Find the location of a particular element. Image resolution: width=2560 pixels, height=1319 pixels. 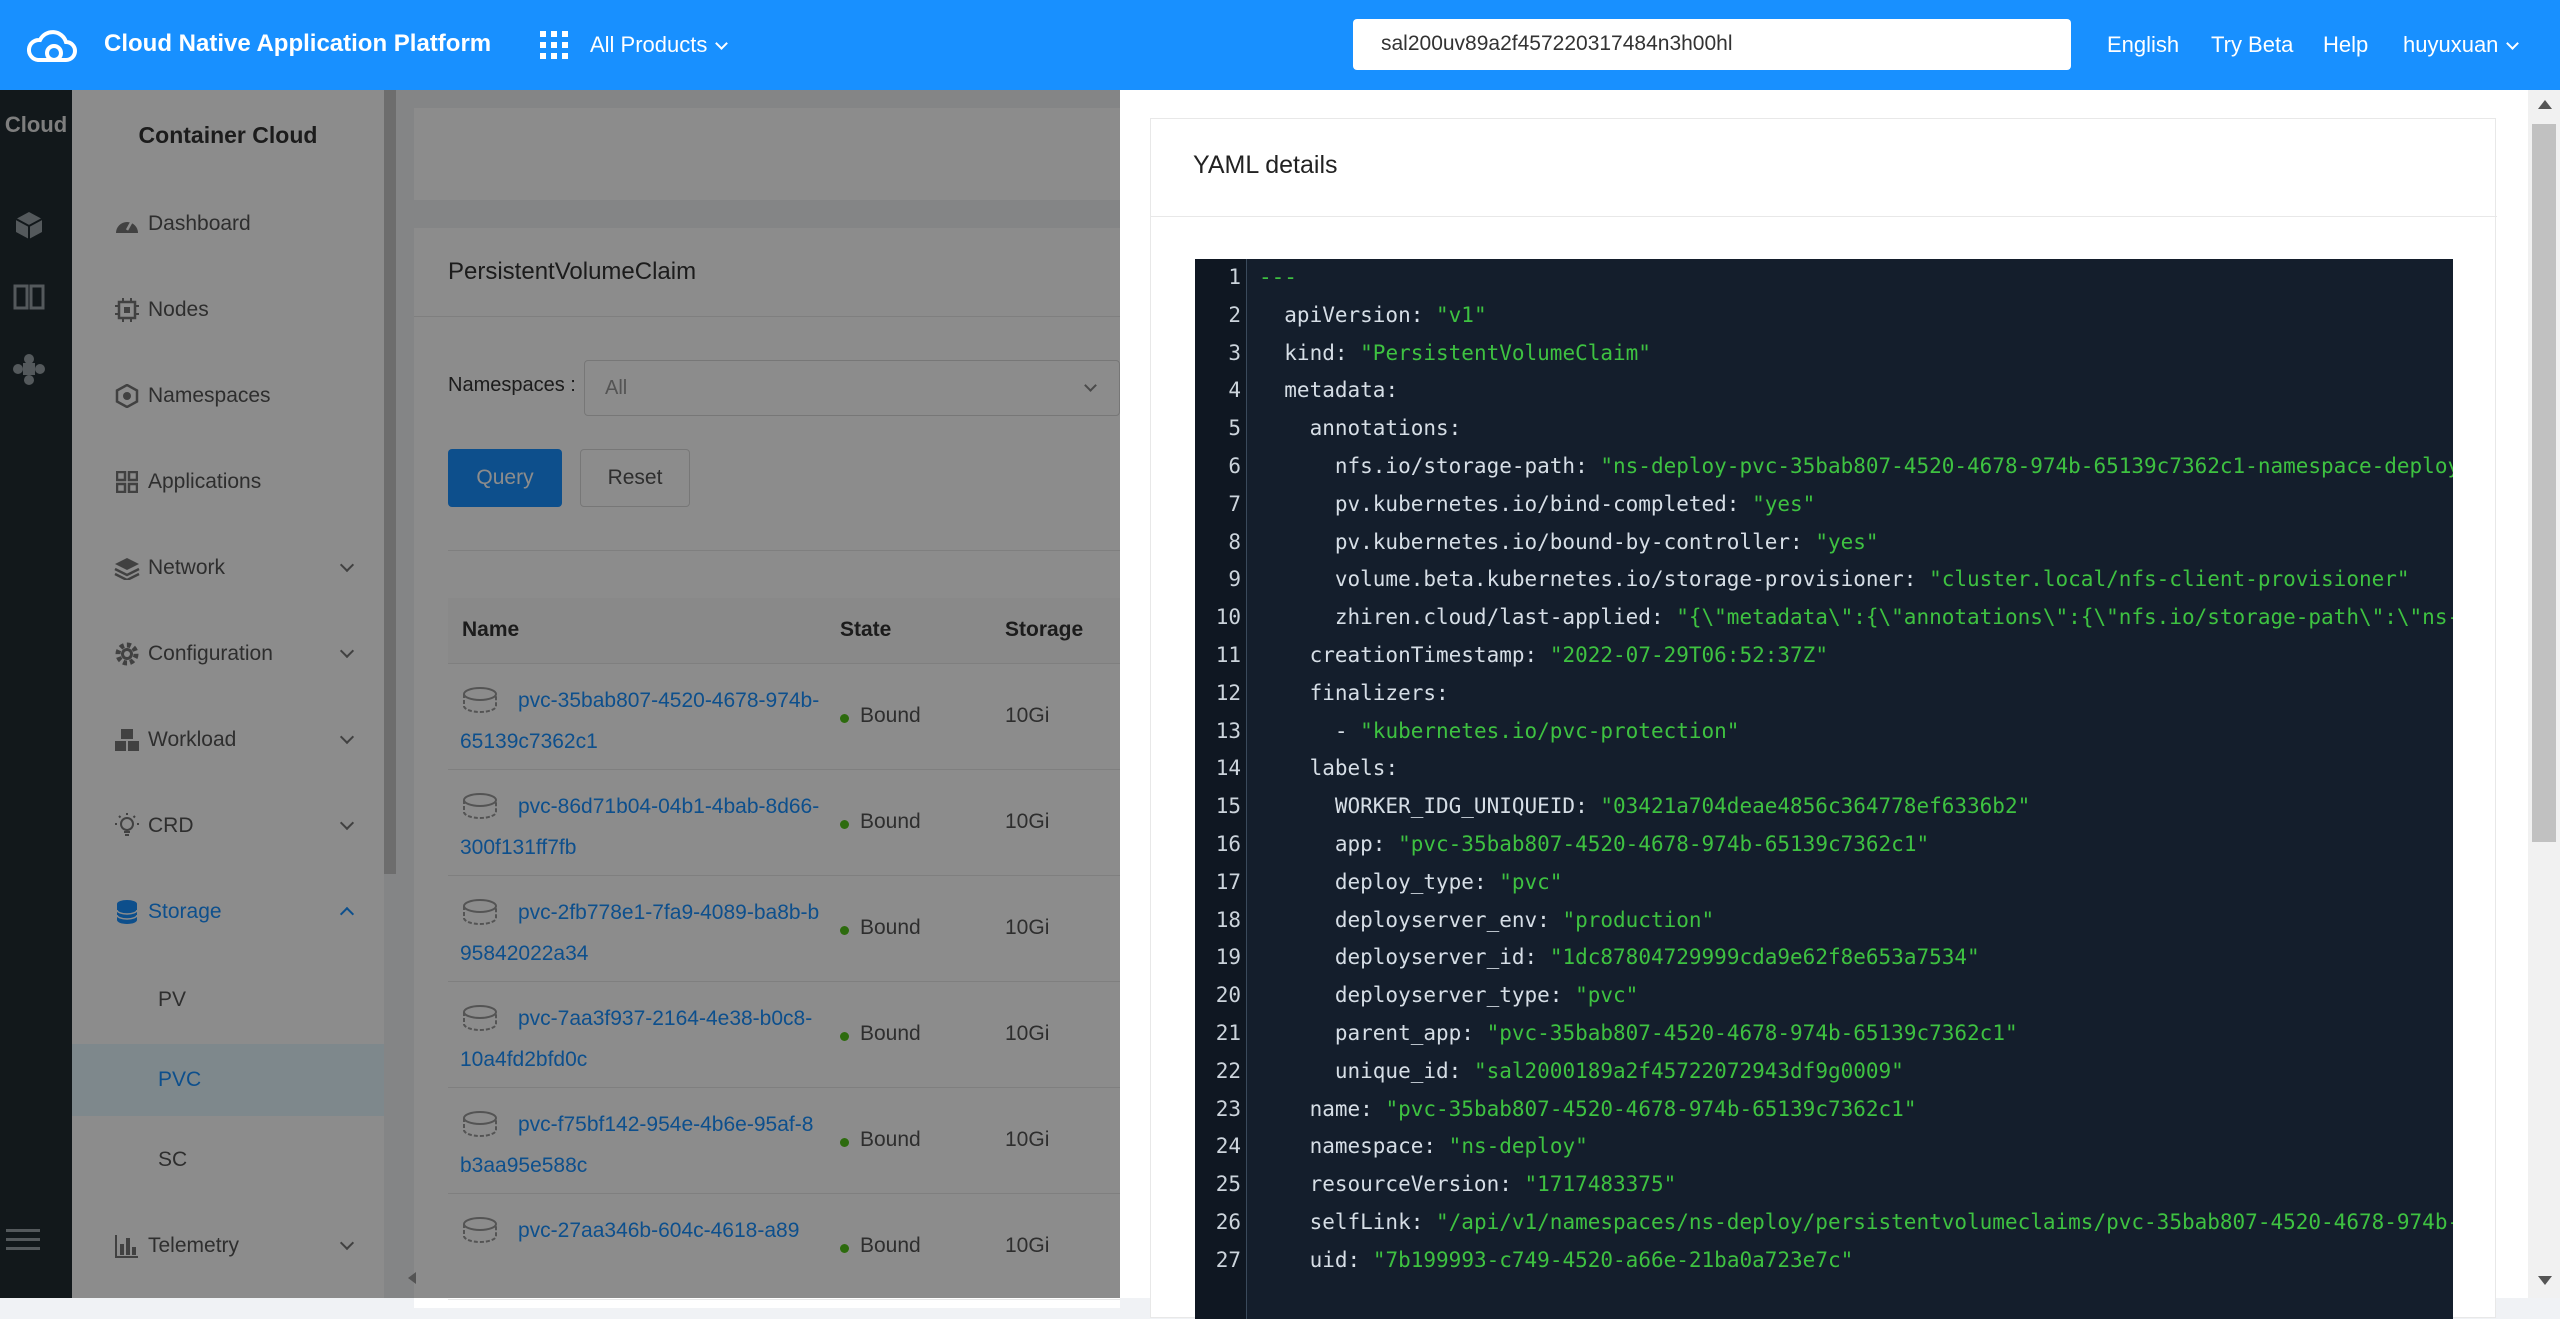

user-menu: huyuxuan is located at coordinates (2461, 45).